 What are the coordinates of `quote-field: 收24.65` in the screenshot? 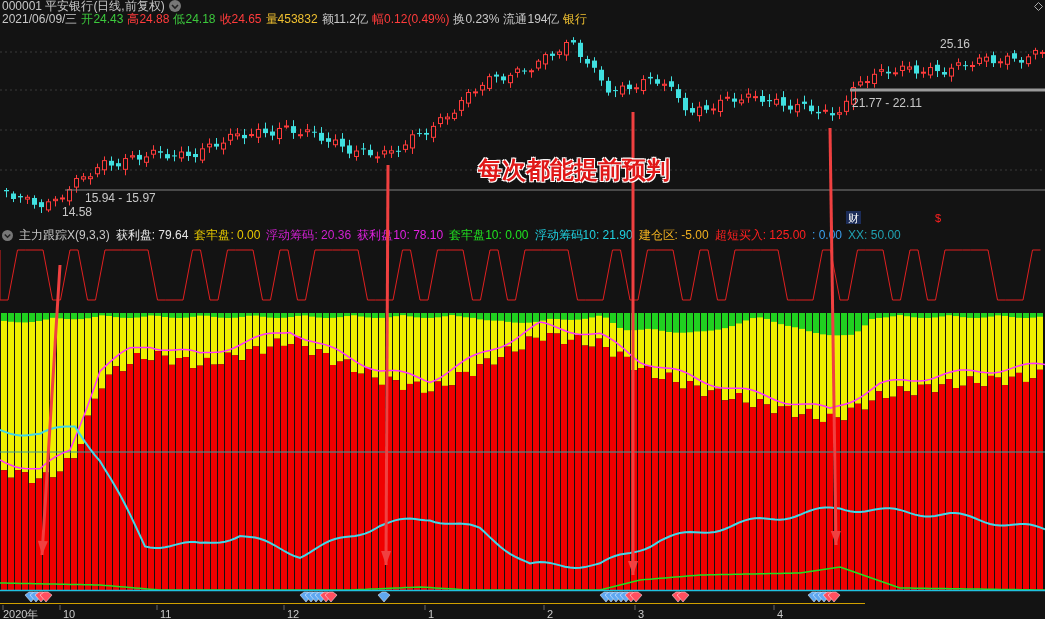 It's located at (240, 19).